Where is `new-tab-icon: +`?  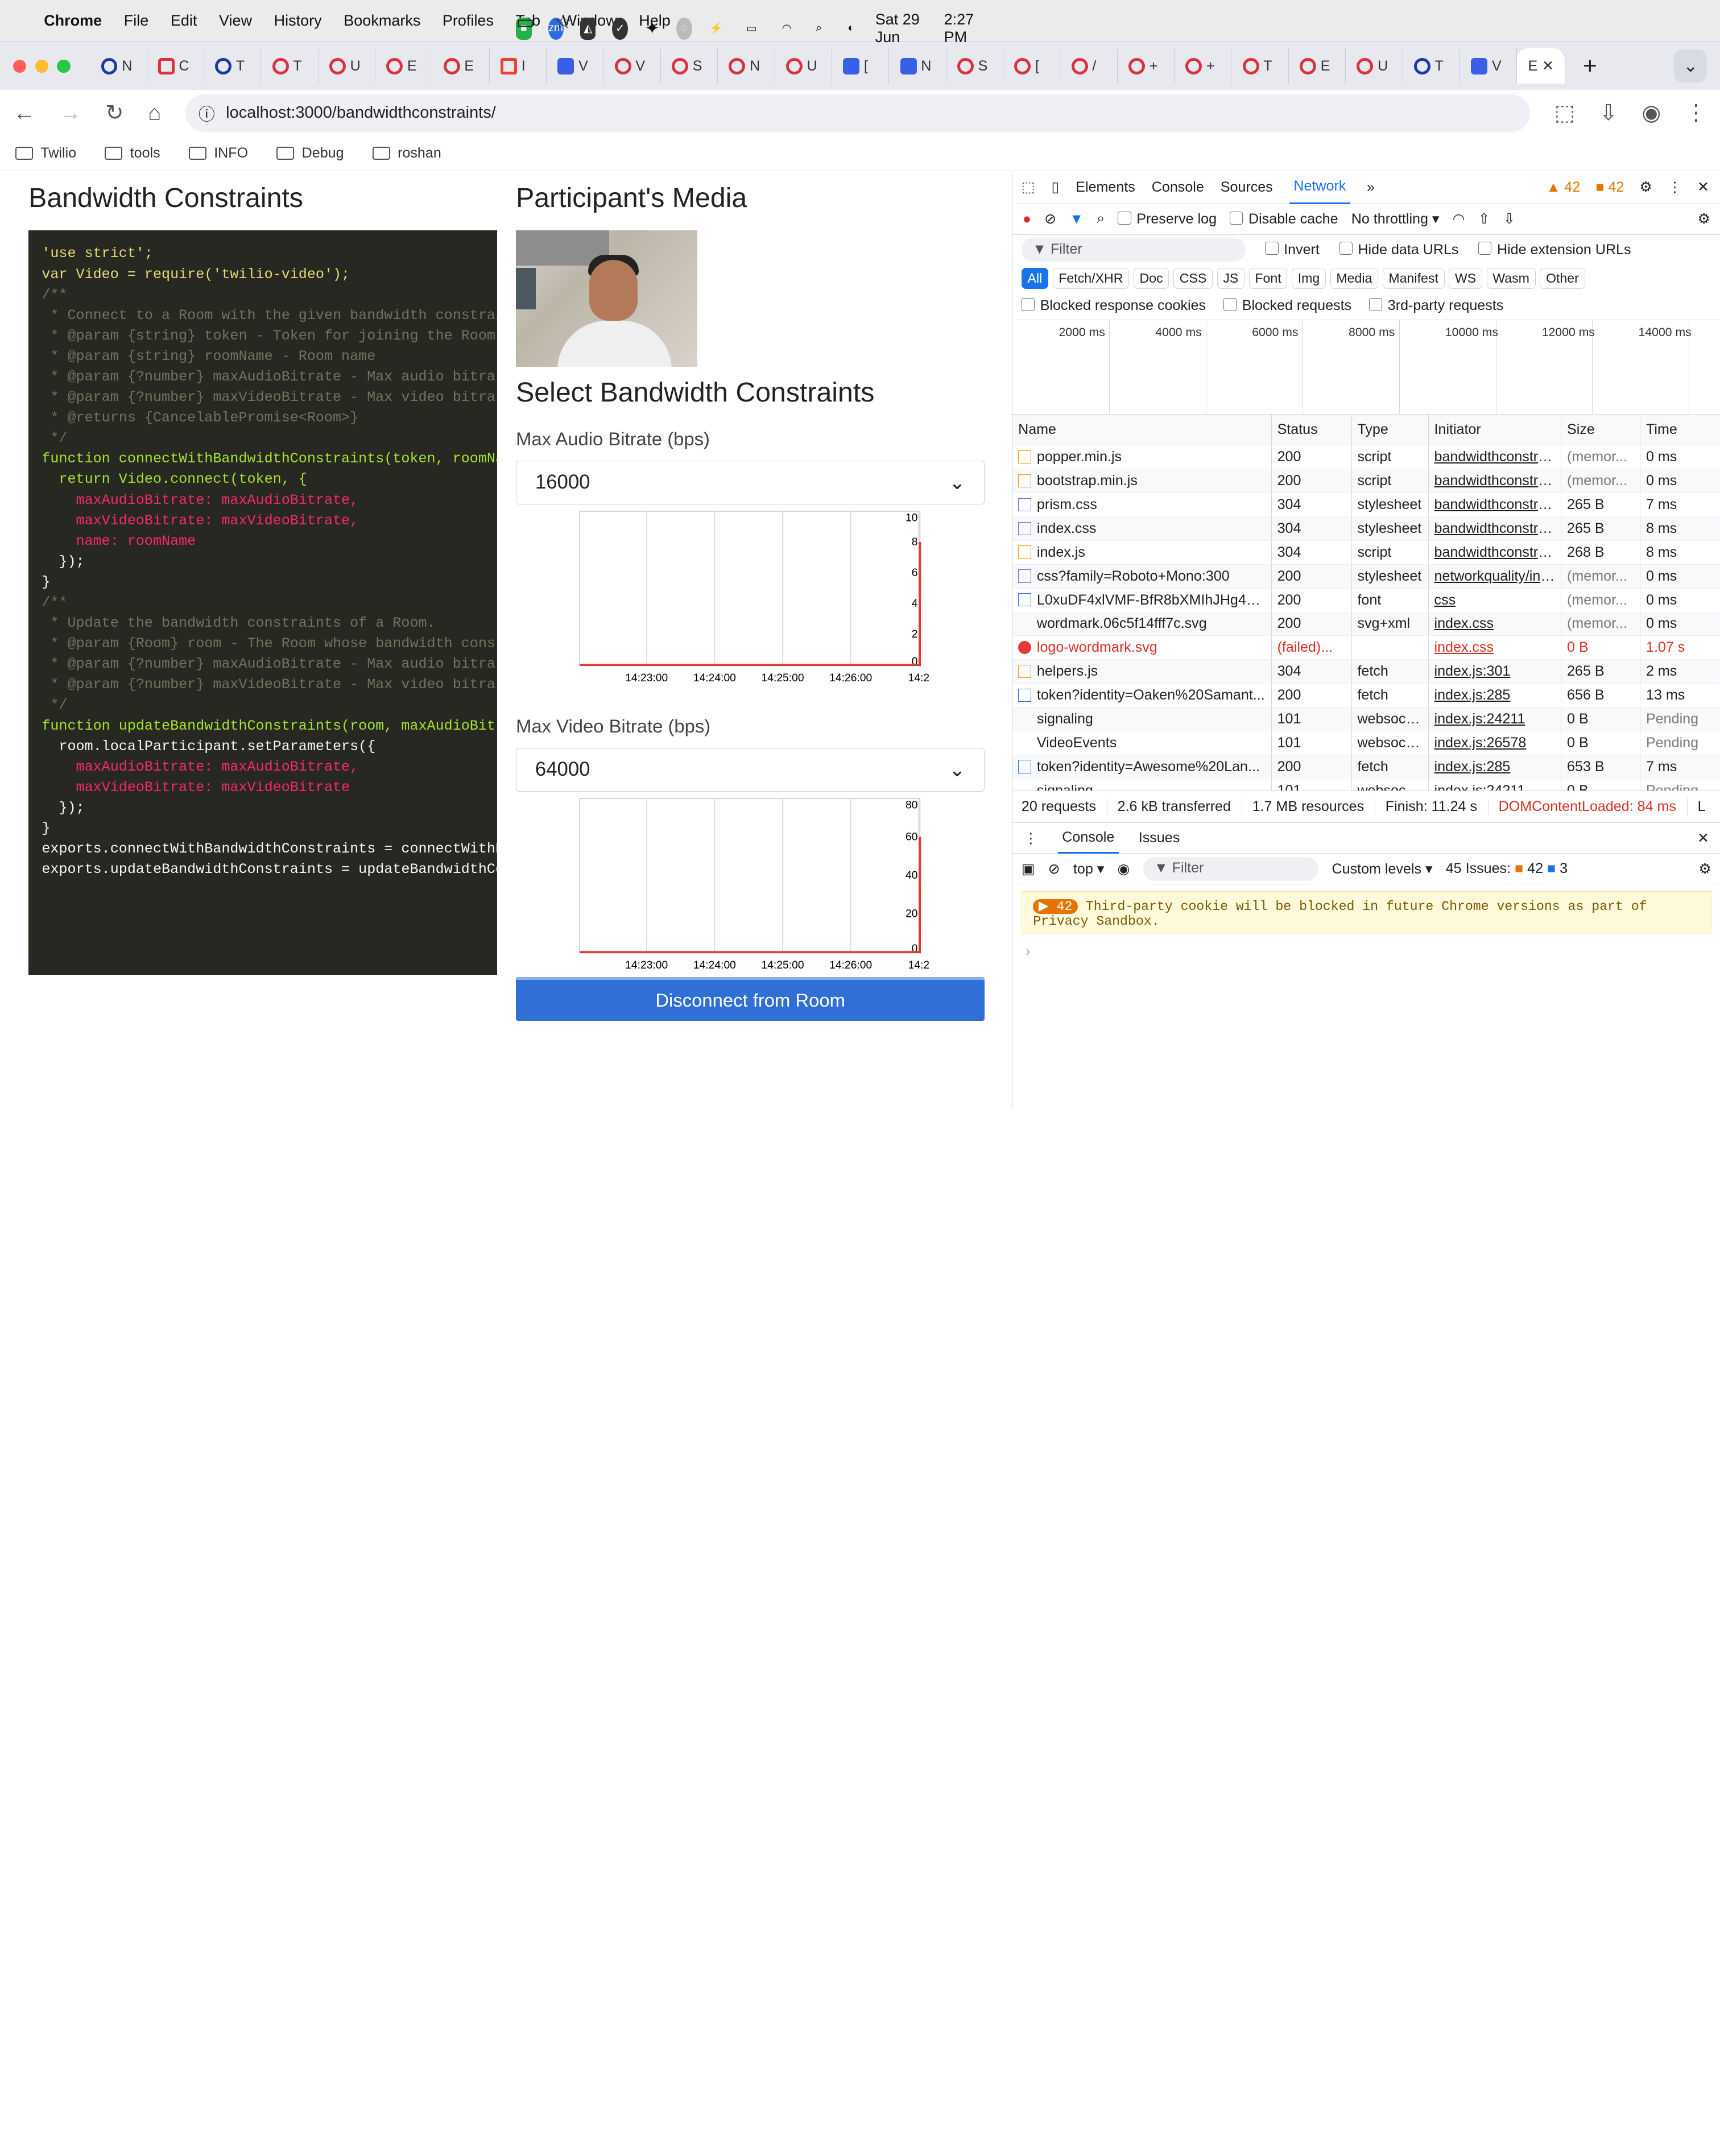
new-tab-icon: + is located at coordinates (1590, 66).